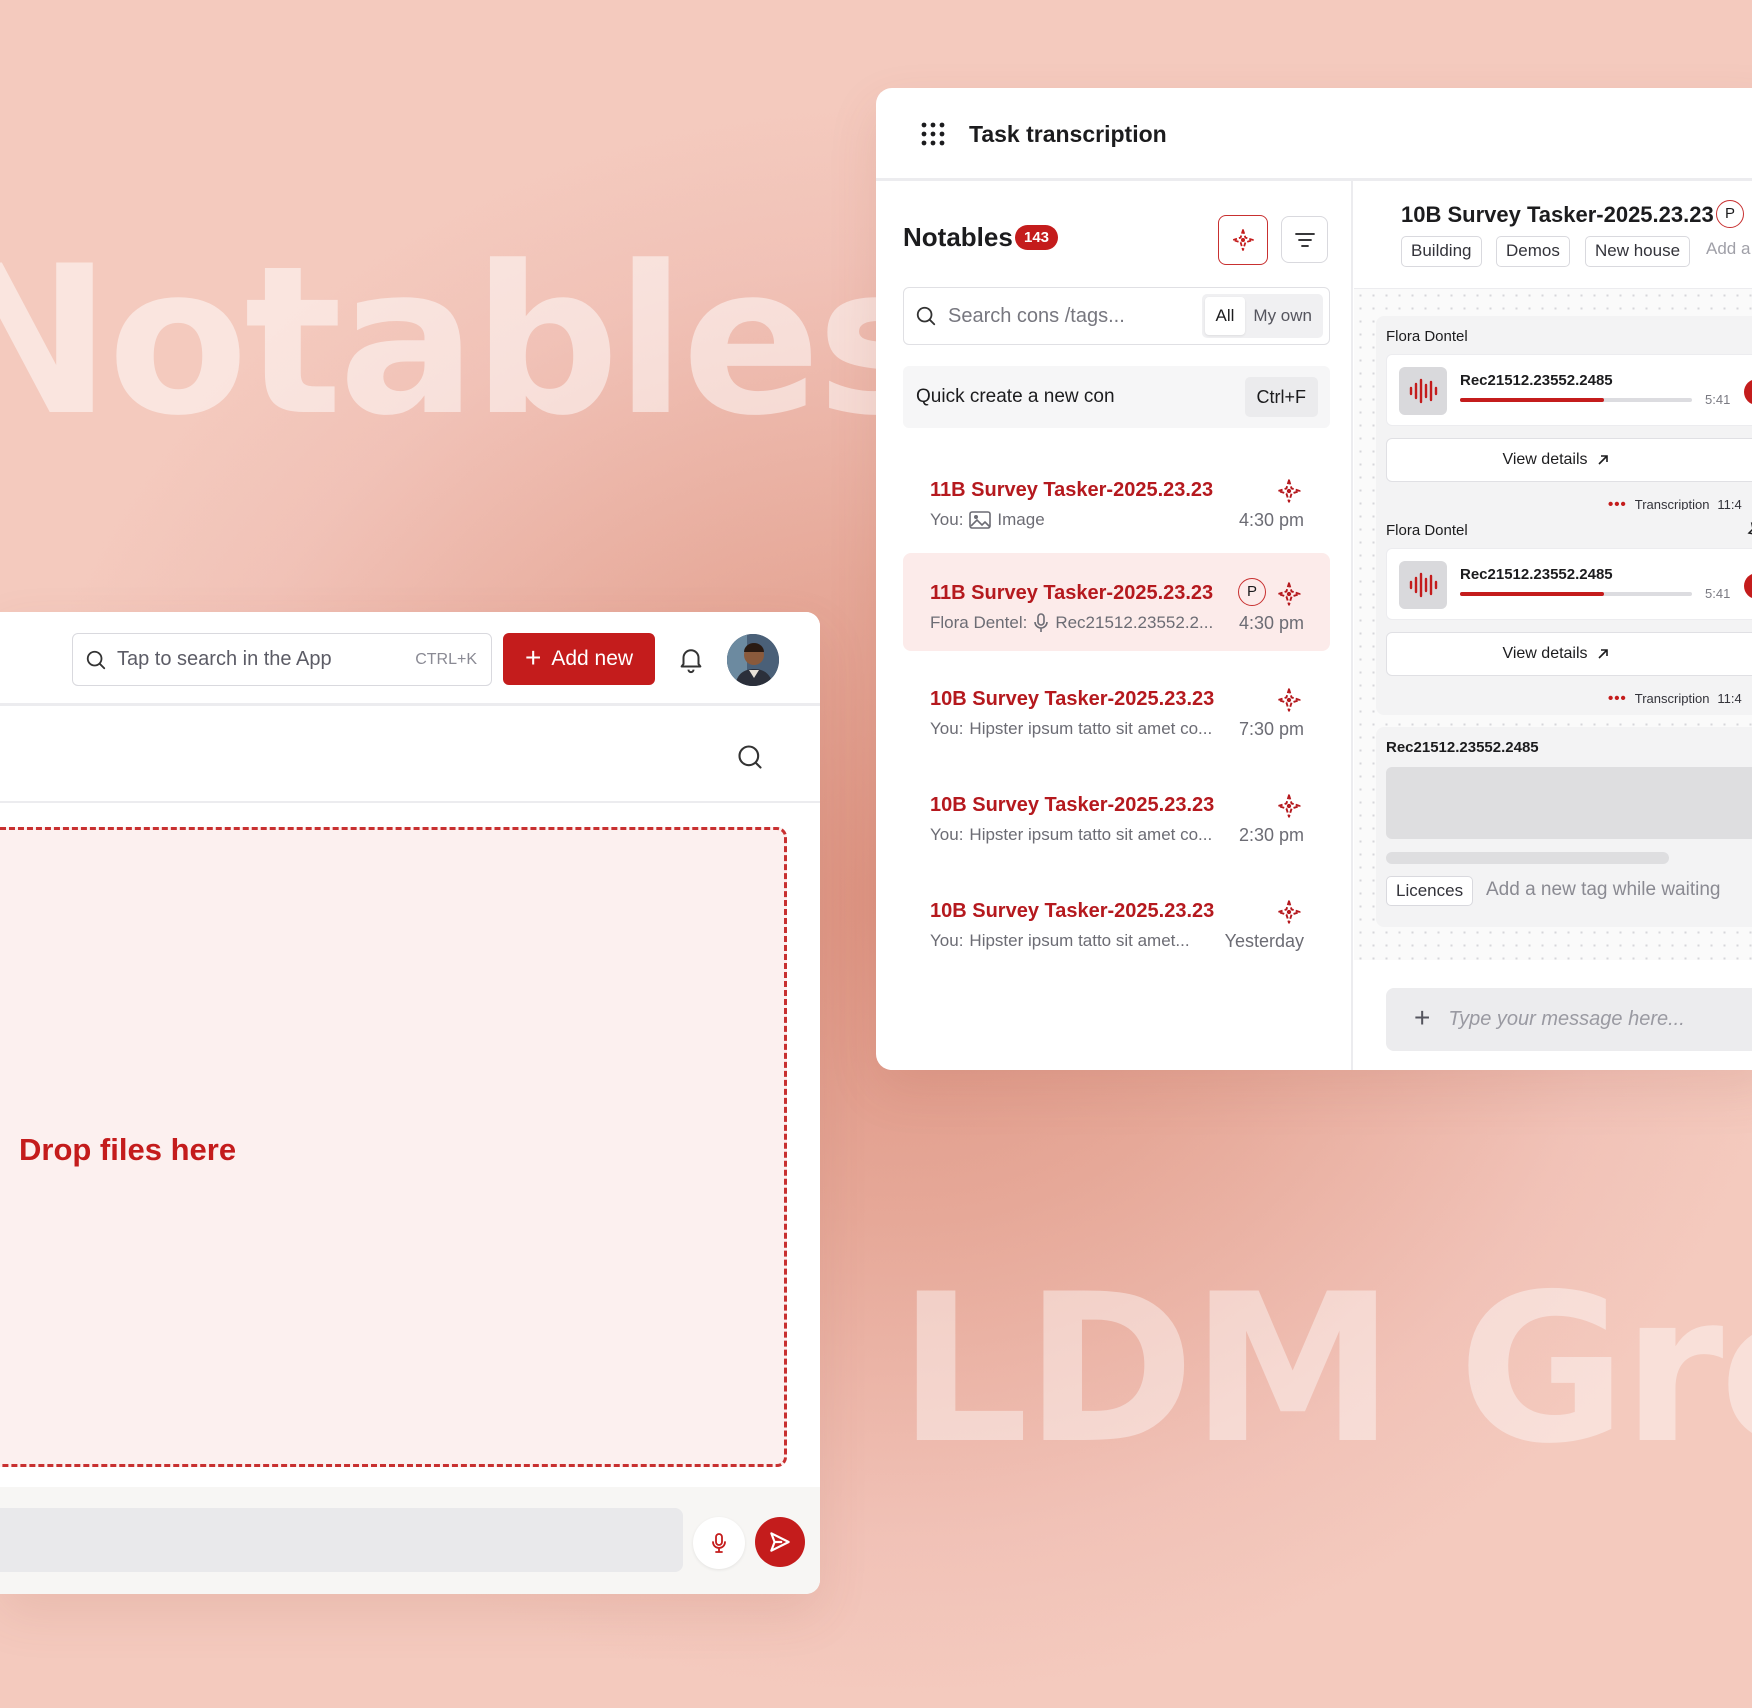 Image resolution: width=1752 pixels, height=1708 pixels. I want to click on message-sender: Flora Dontel, so click(1427, 336).